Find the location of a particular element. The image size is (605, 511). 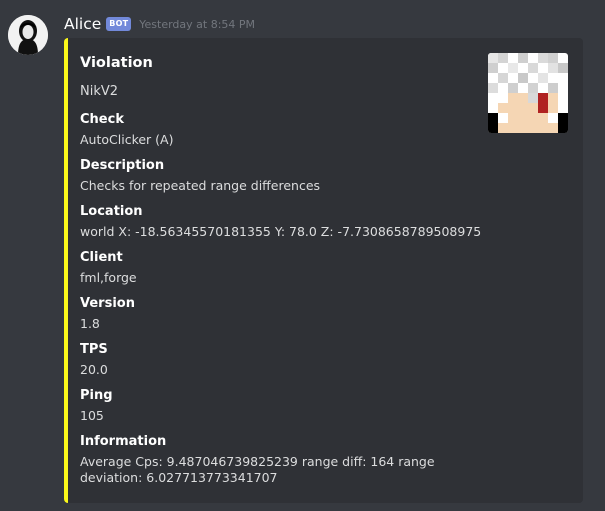

field-name-check: Check is located at coordinates (102, 119).